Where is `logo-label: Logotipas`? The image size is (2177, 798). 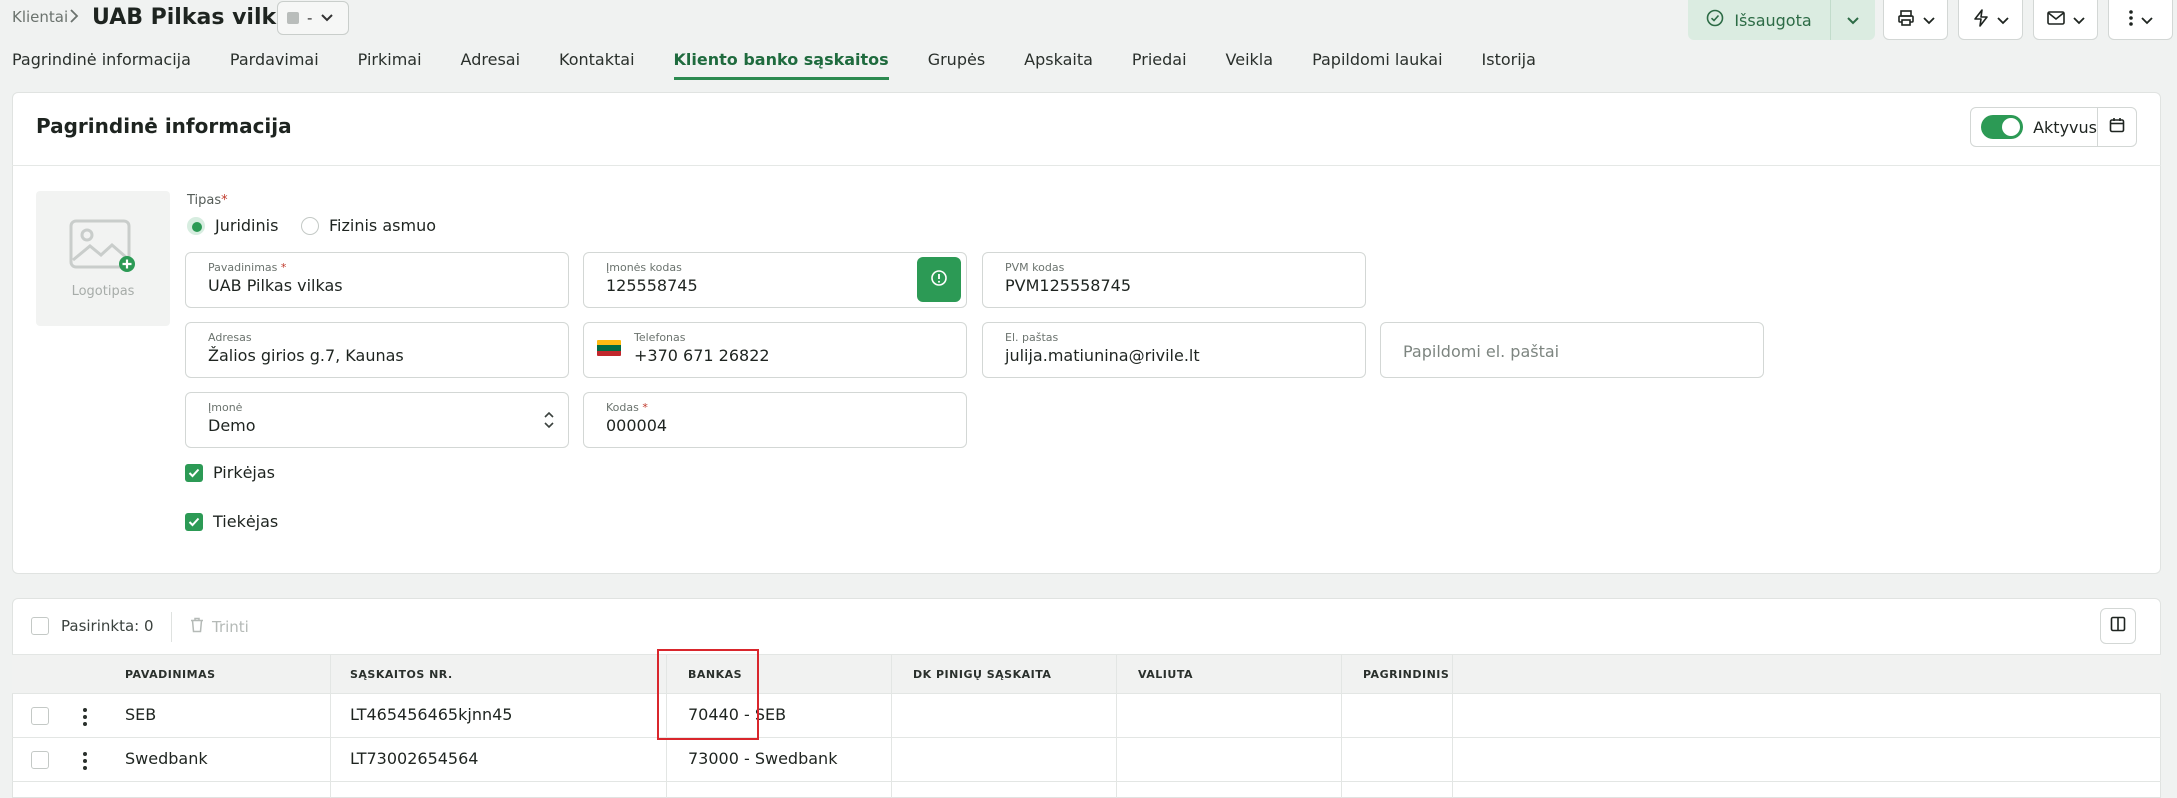
logo-label: Logotipas is located at coordinates (103, 291).